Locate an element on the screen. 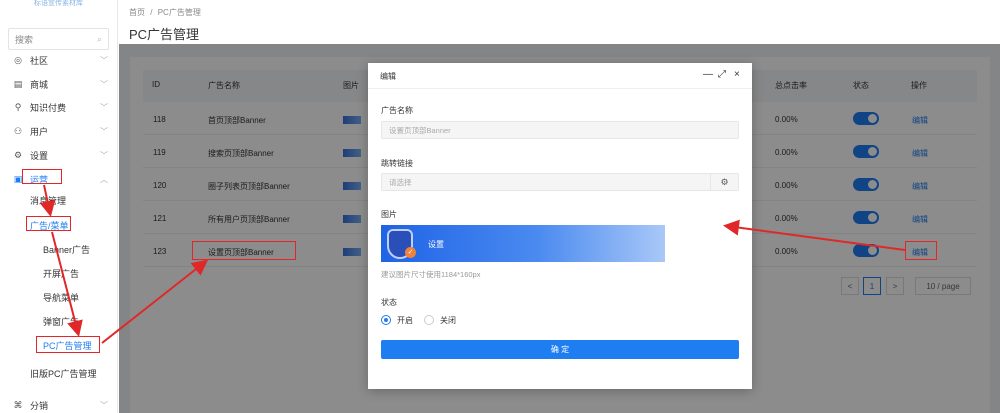 The height and width of the screenshot is (413, 1000). link-select: 请选择 ⚙ is located at coordinates (560, 182).